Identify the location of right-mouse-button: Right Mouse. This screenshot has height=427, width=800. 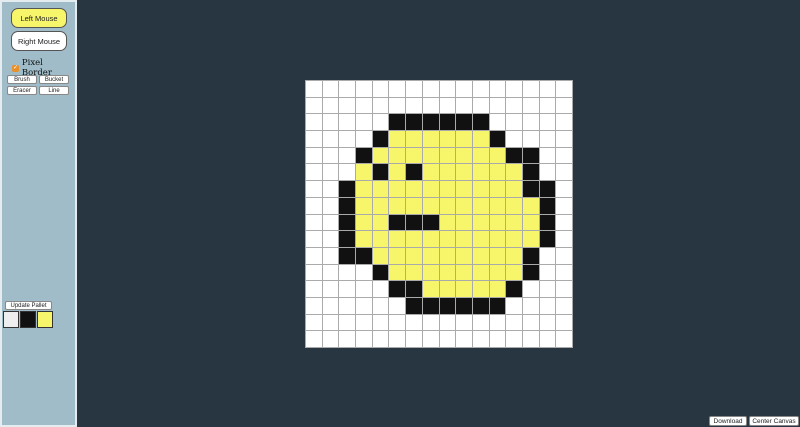
(39, 41).